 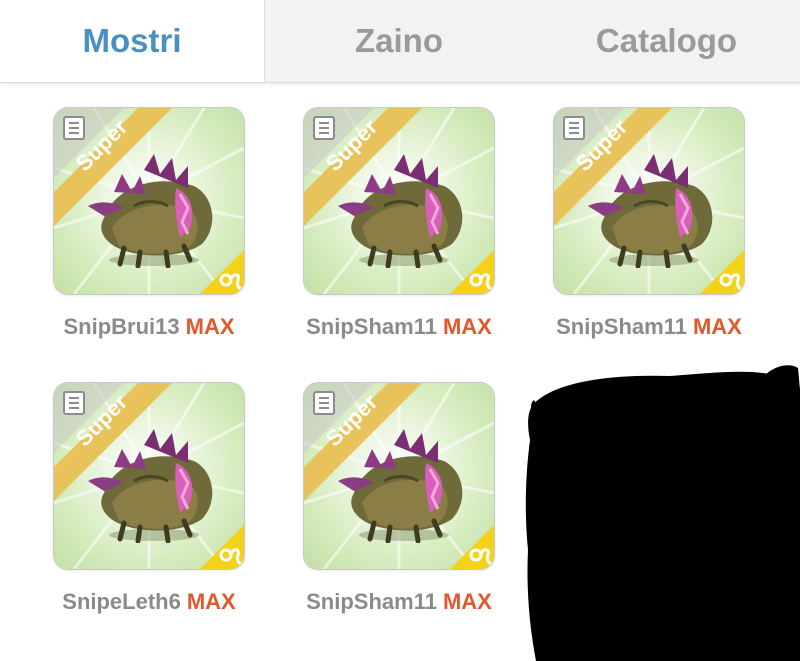 I want to click on tab-catalogo: Catalogo, so click(x=666, y=41).